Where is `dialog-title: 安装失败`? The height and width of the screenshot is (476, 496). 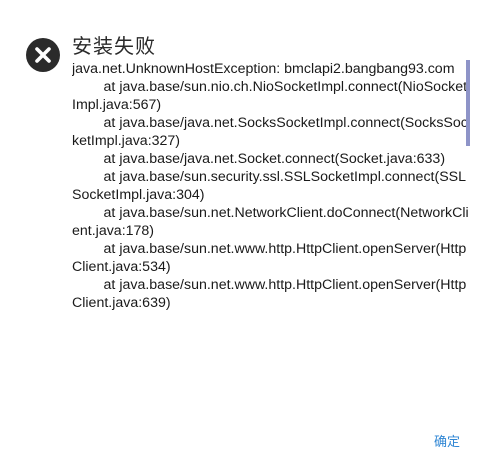
dialog-title: 安装失败 is located at coordinates (114, 47).